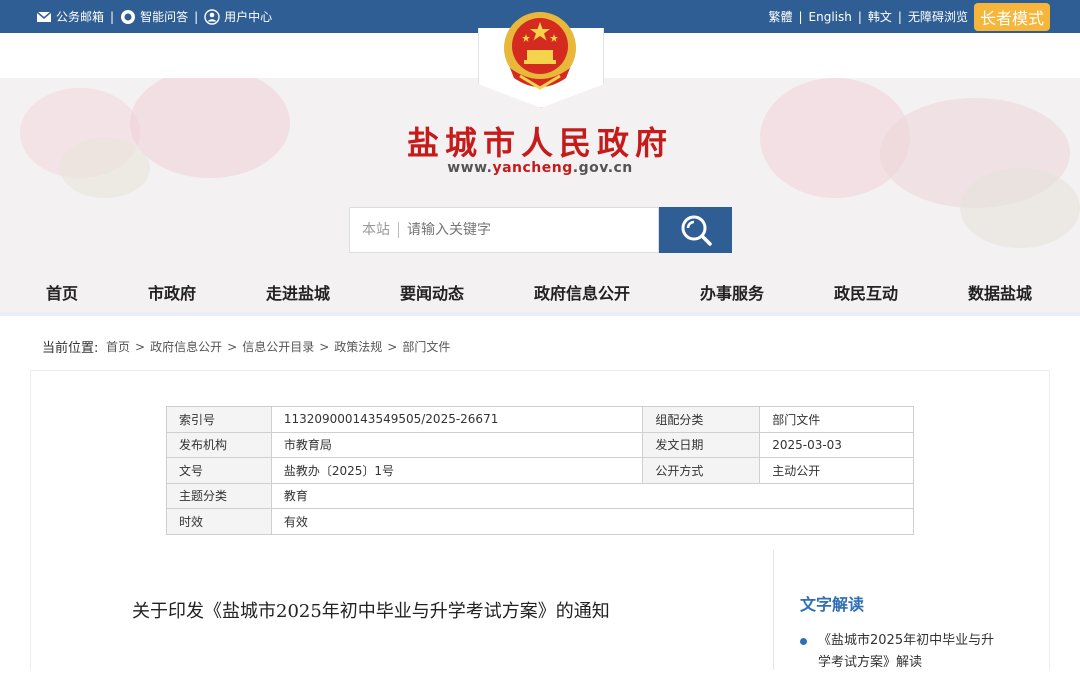 The height and width of the screenshot is (674, 1080). I want to click on elder-mode-button: 长者模式, so click(1011, 16).